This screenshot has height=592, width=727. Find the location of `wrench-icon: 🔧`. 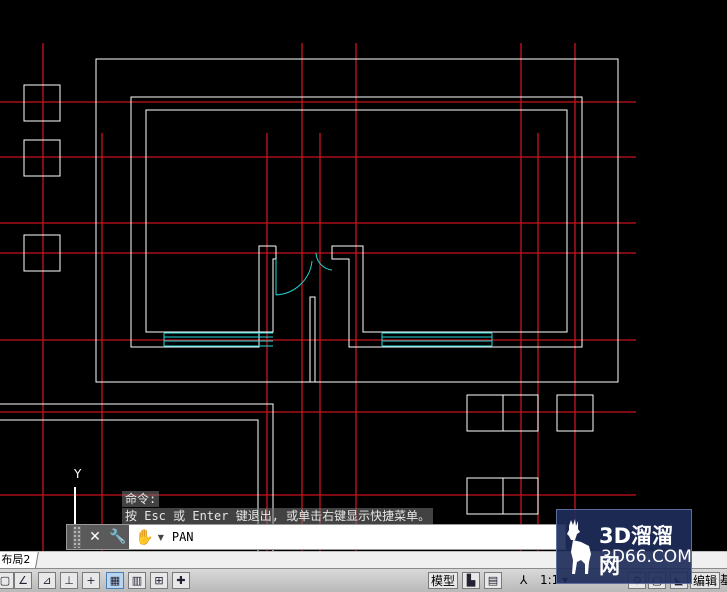

wrench-icon: 🔧 is located at coordinates (117, 537).